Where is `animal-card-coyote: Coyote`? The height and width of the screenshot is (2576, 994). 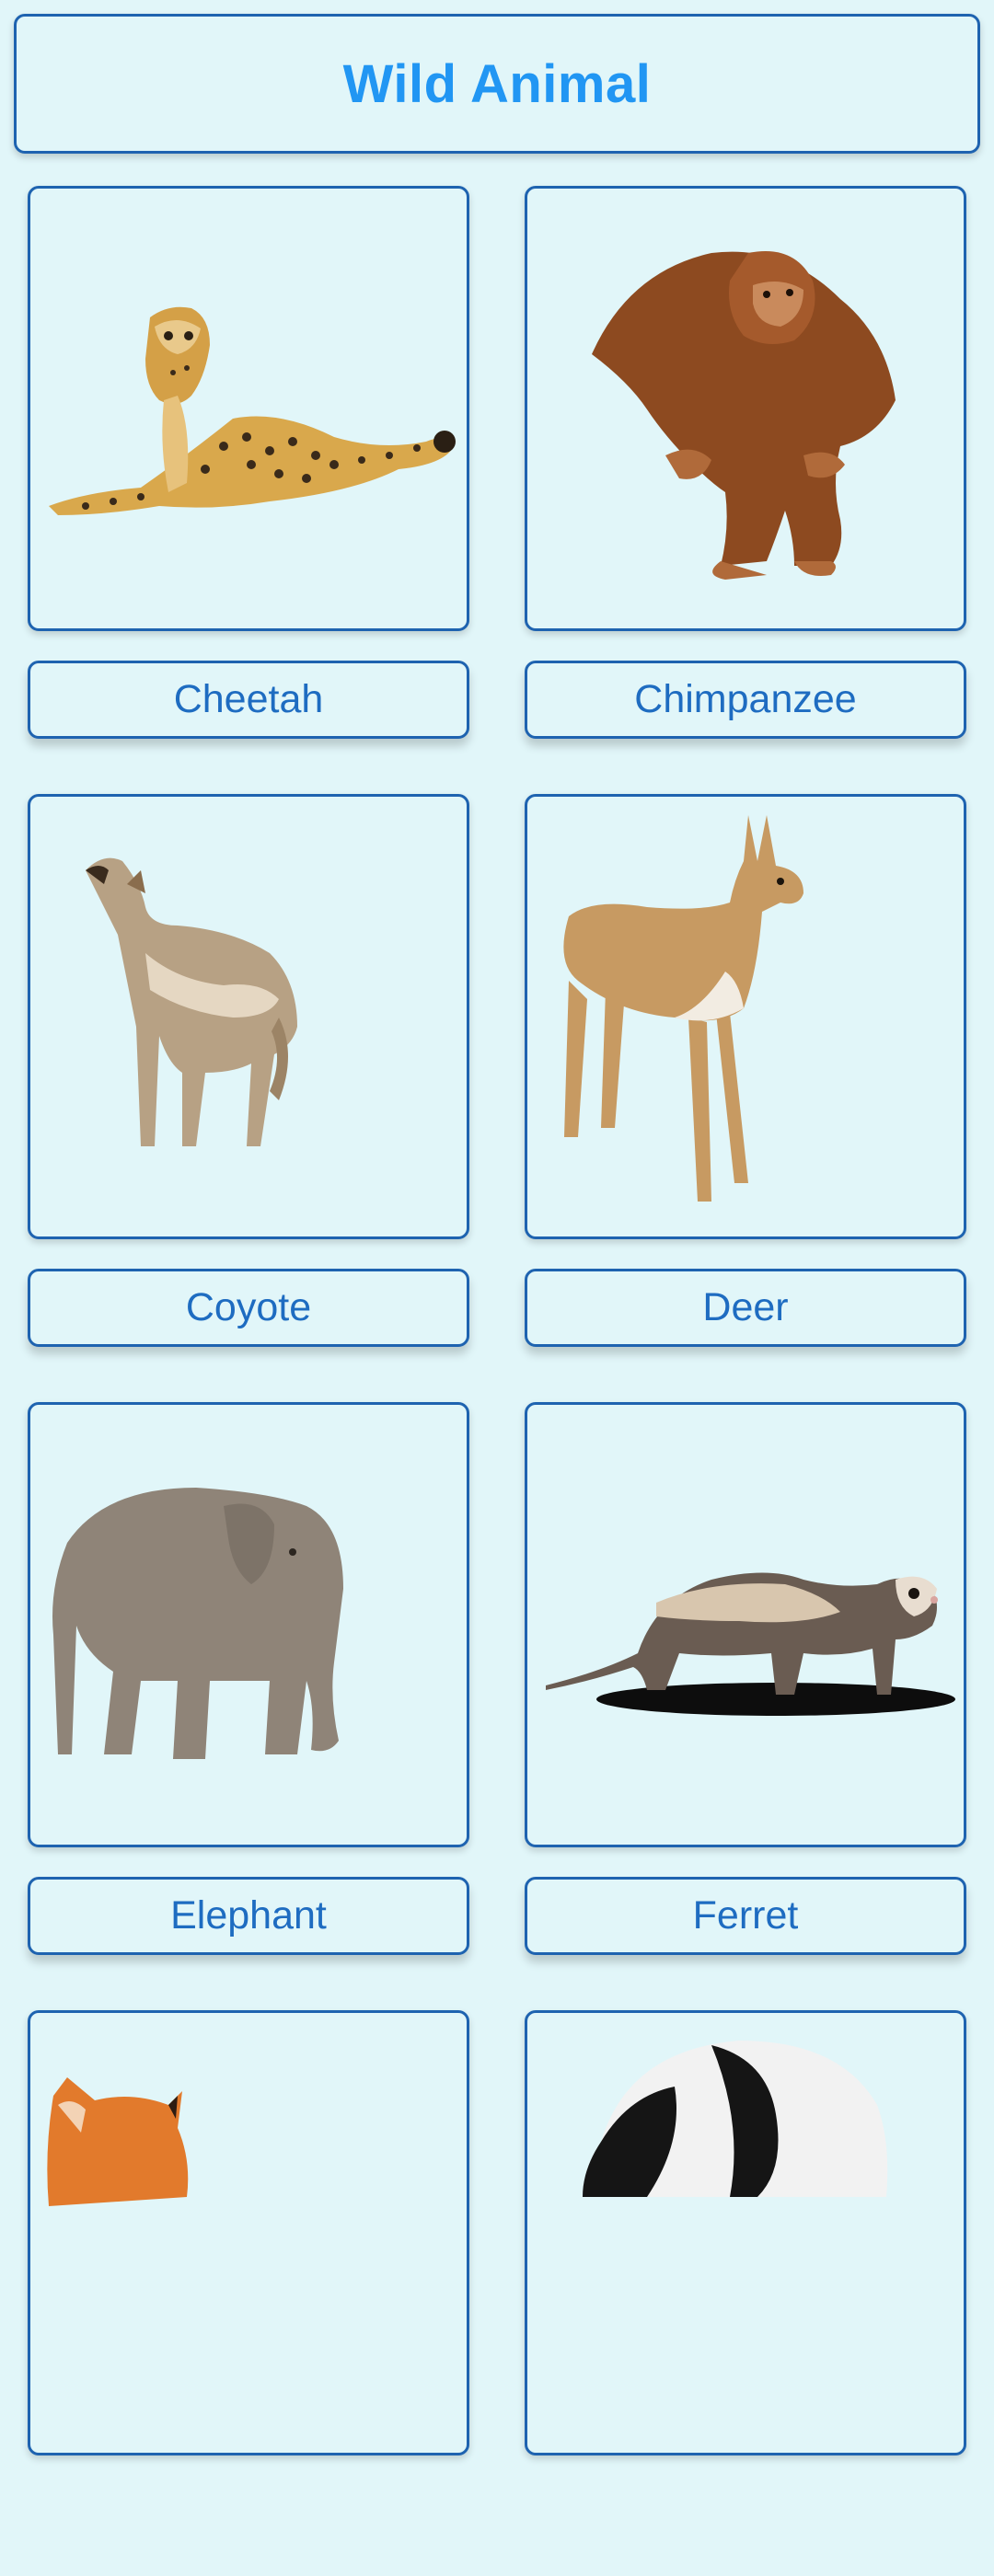
animal-card-coyote: Coyote is located at coordinates (248, 1077).